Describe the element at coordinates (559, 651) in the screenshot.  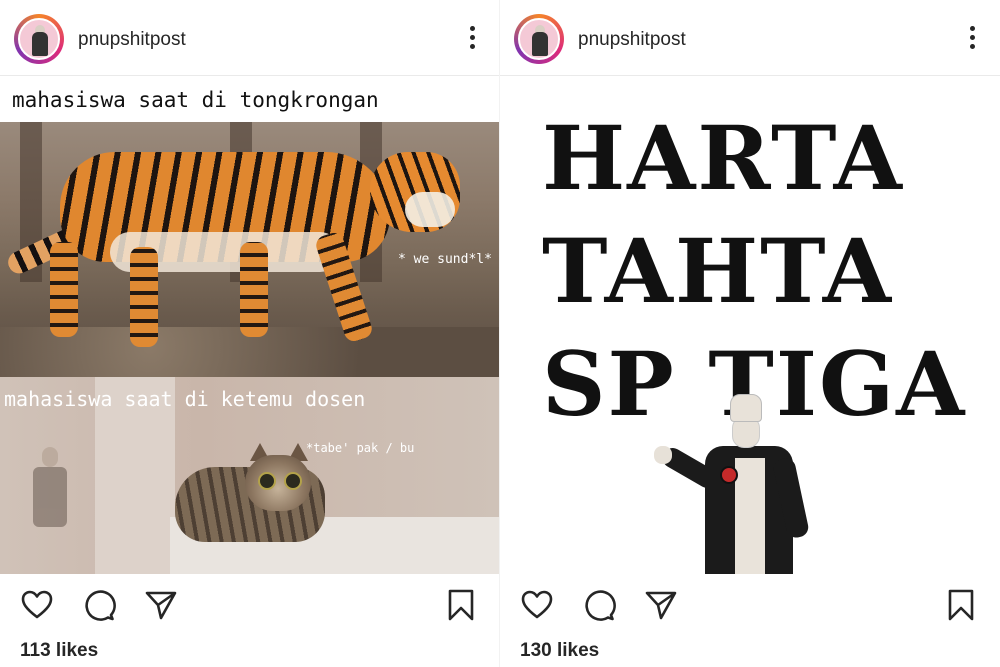
I see `likes-count: 130 likes` at that location.